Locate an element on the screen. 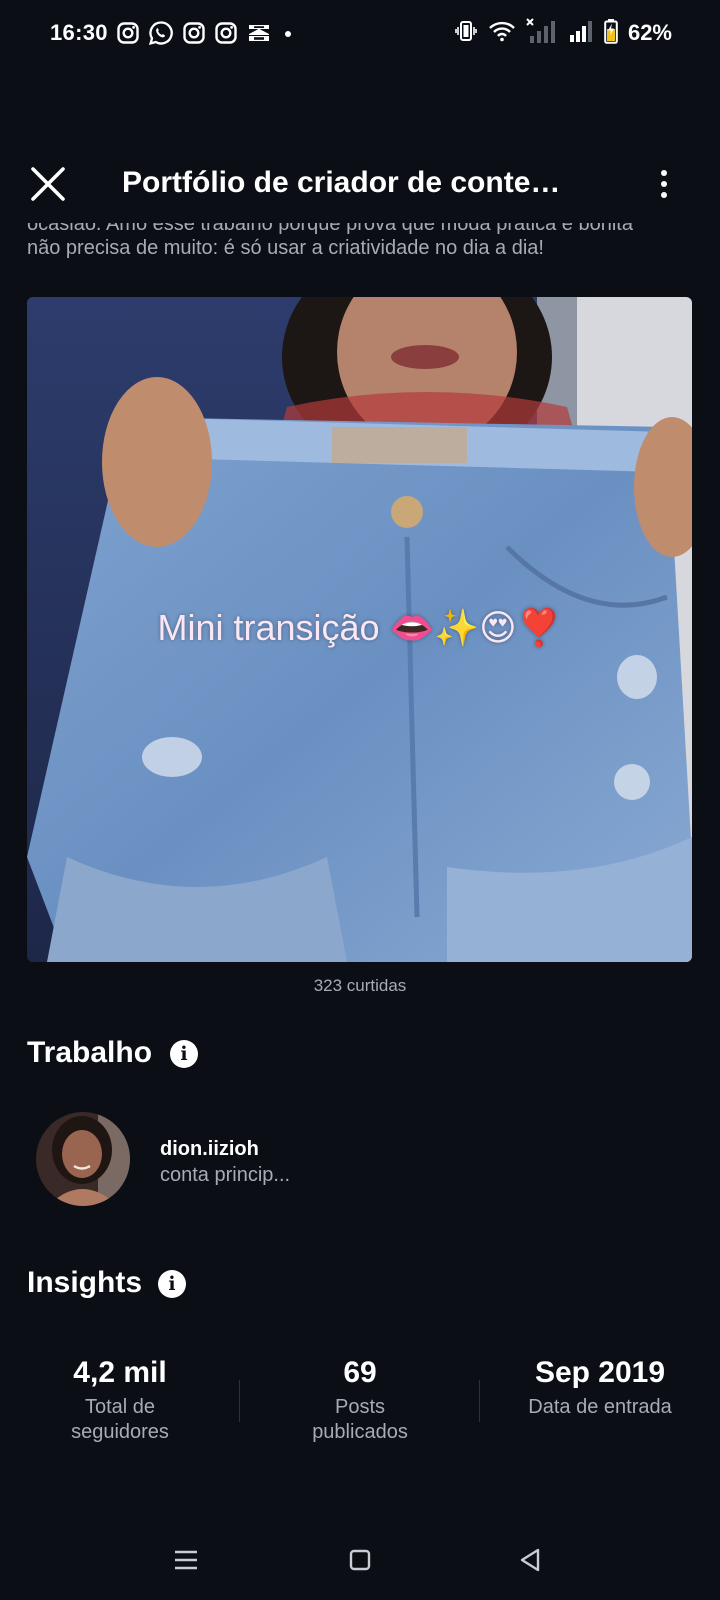  insights-section-title: Insights is located at coordinates (85, 1282).